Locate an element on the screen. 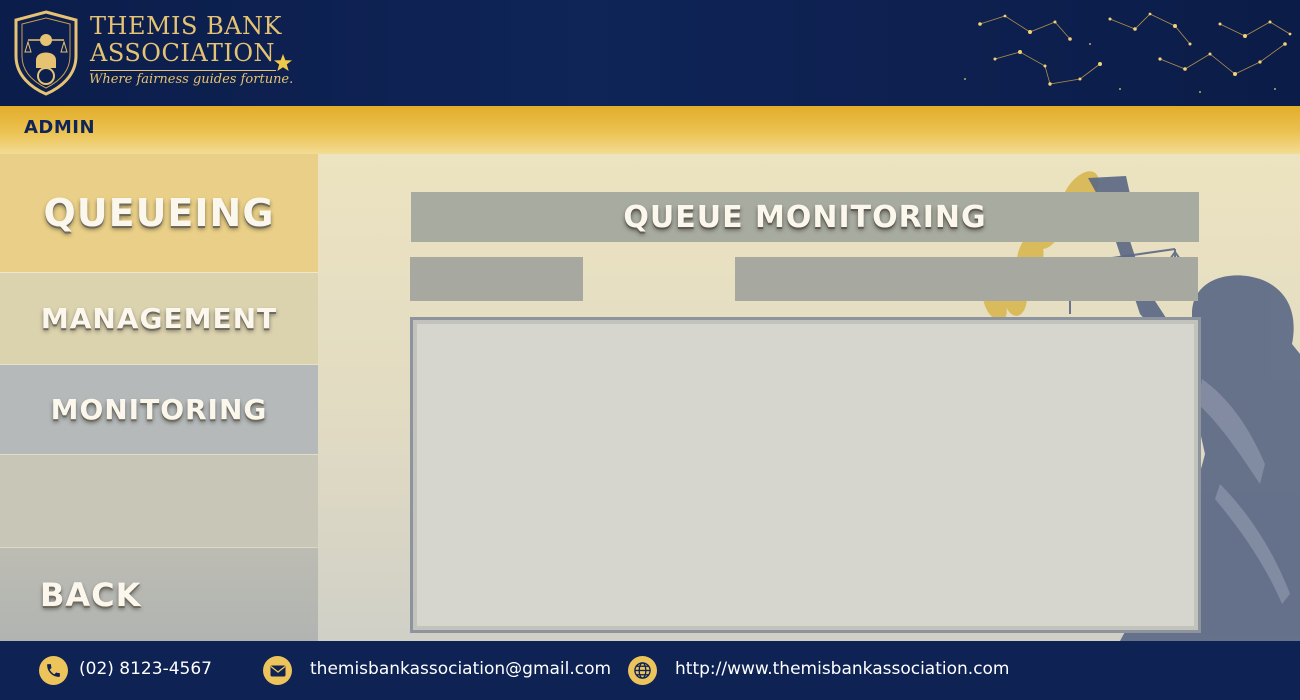 The height and width of the screenshot is (700, 1300). queue-field-left is located at coordinates (496, 279).